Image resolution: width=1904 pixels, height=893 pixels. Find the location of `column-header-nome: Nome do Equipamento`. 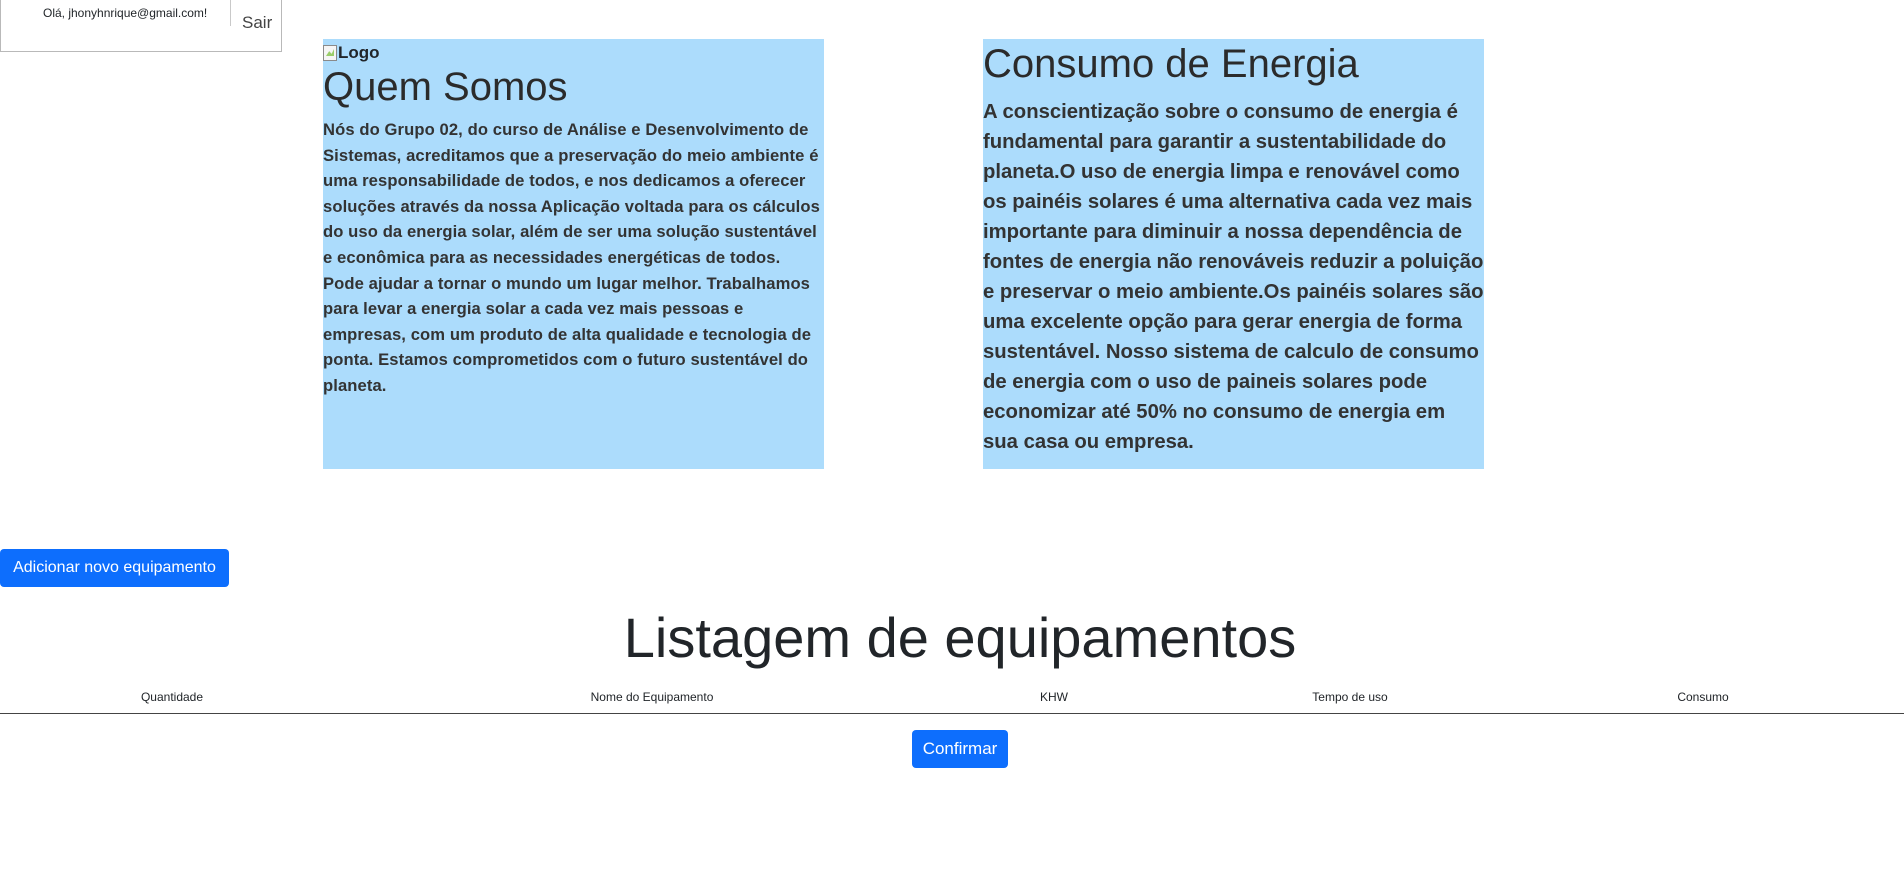

column-header-nome: Nome do Equipamento is located at coordinates (652, 697).